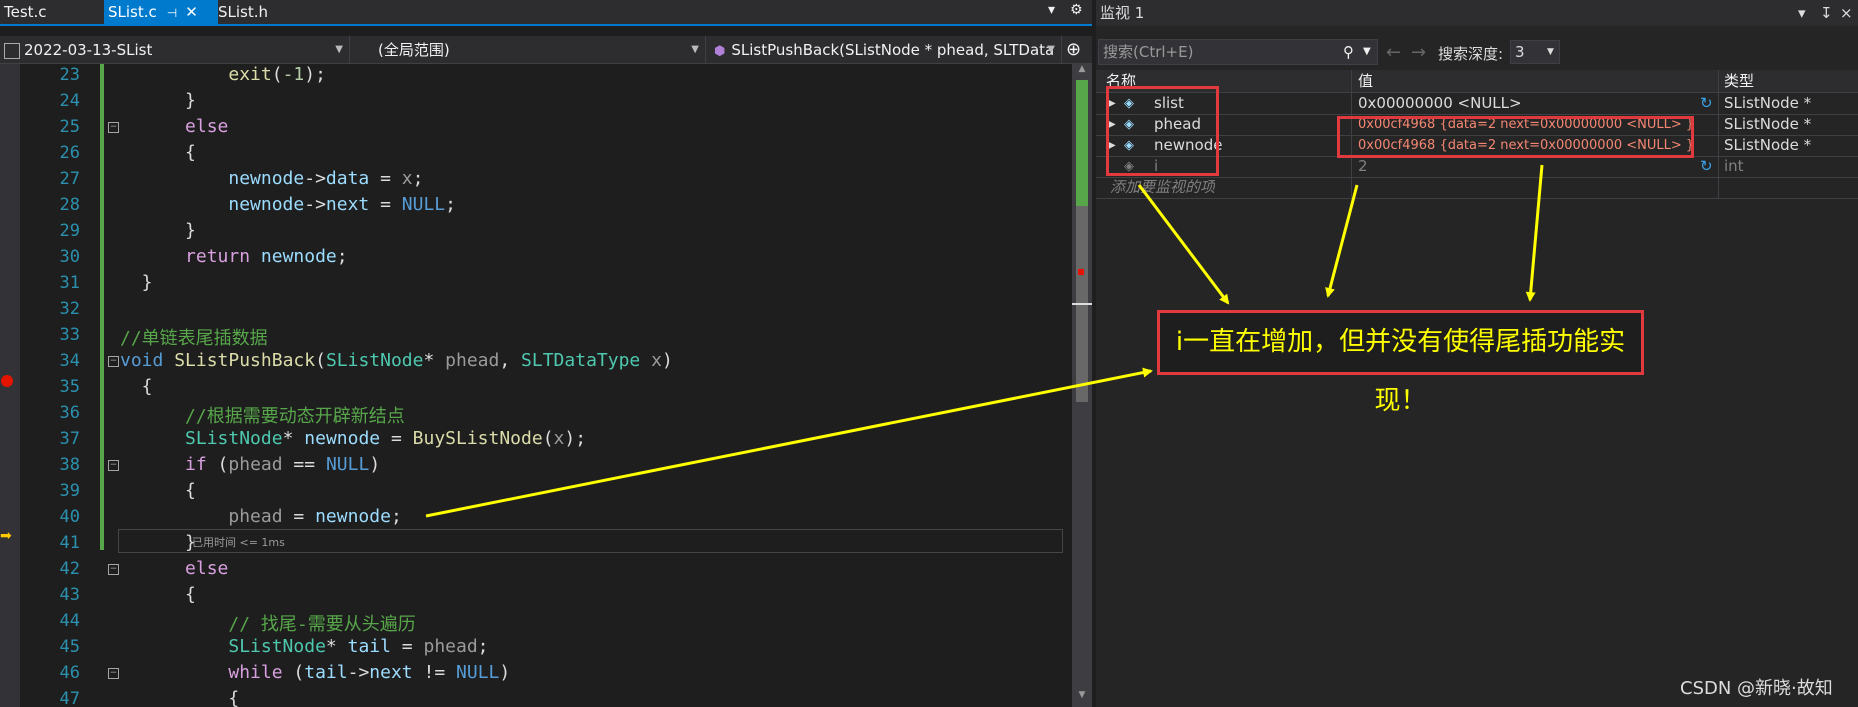  I want to click on arrow-to-newnode, so click(1534, 233).